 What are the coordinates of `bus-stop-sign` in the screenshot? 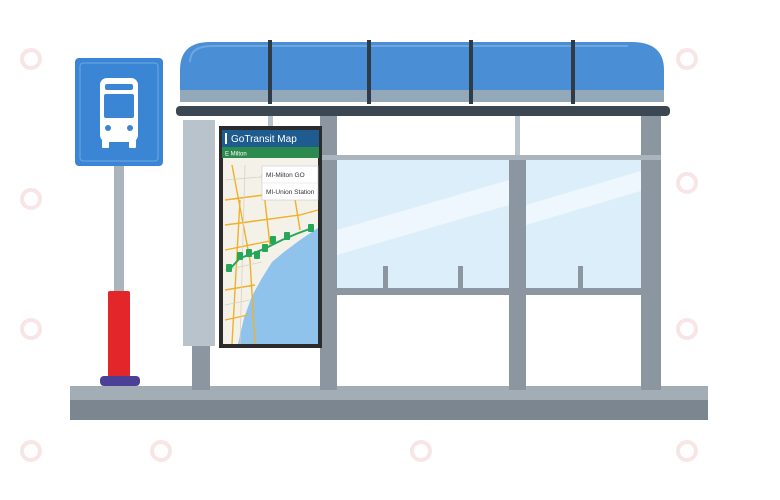 It's located at (119, 222).